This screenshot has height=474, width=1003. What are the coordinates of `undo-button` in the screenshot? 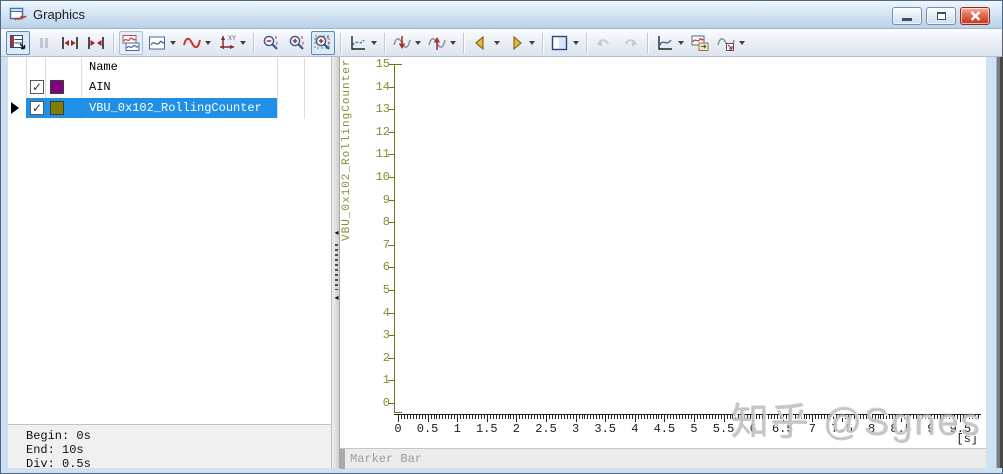 It's located at (604, 43).